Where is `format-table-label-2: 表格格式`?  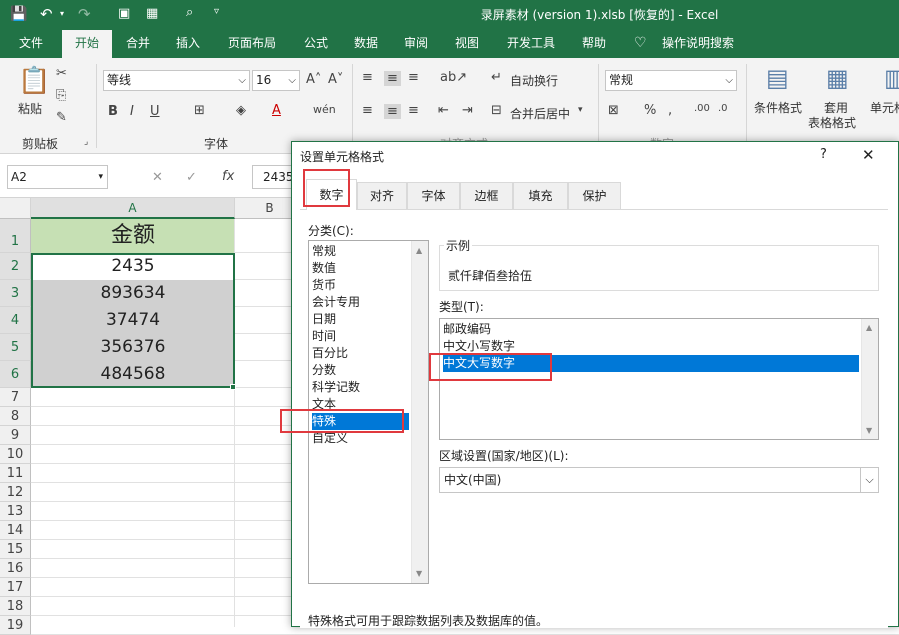 format-table-label-2: 表格格式 is located at coordinates (832, 122).